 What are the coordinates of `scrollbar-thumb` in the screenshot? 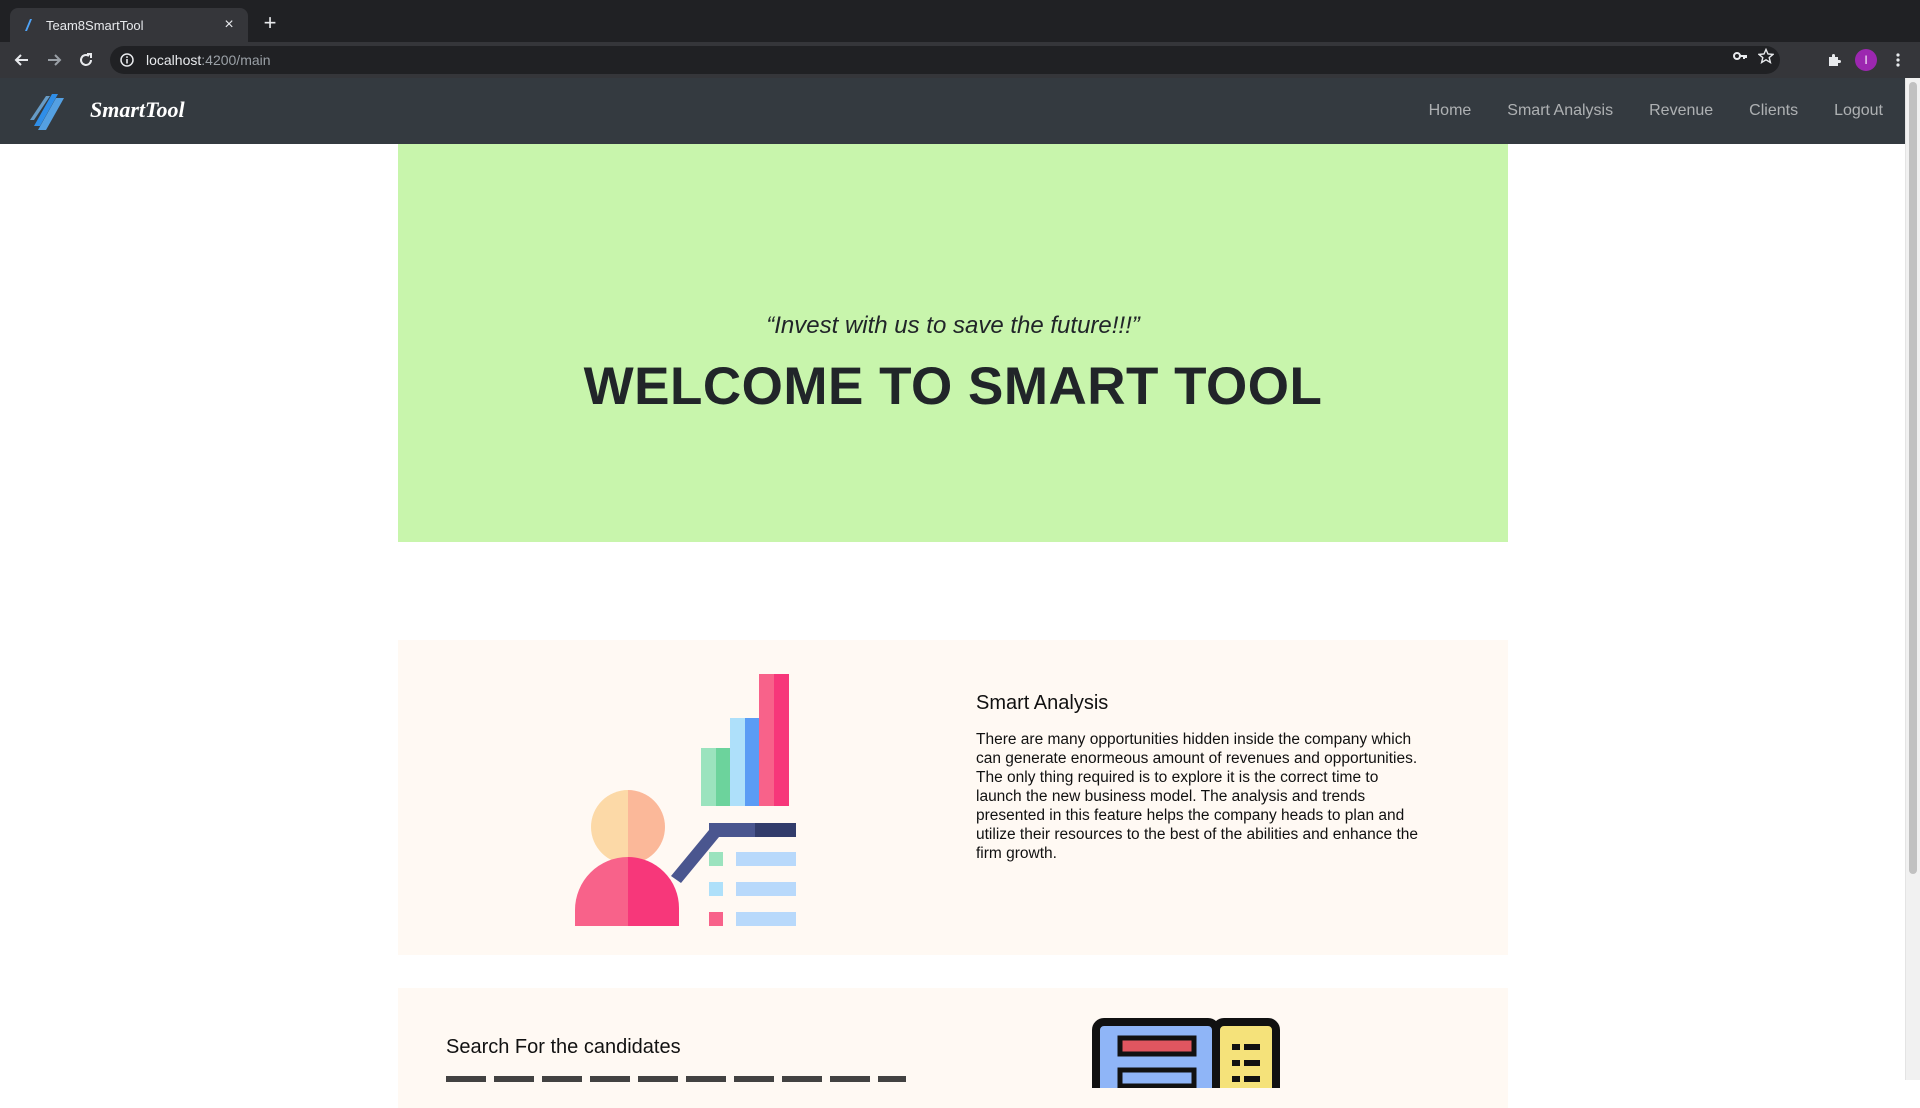 It's located at (1913, 478).